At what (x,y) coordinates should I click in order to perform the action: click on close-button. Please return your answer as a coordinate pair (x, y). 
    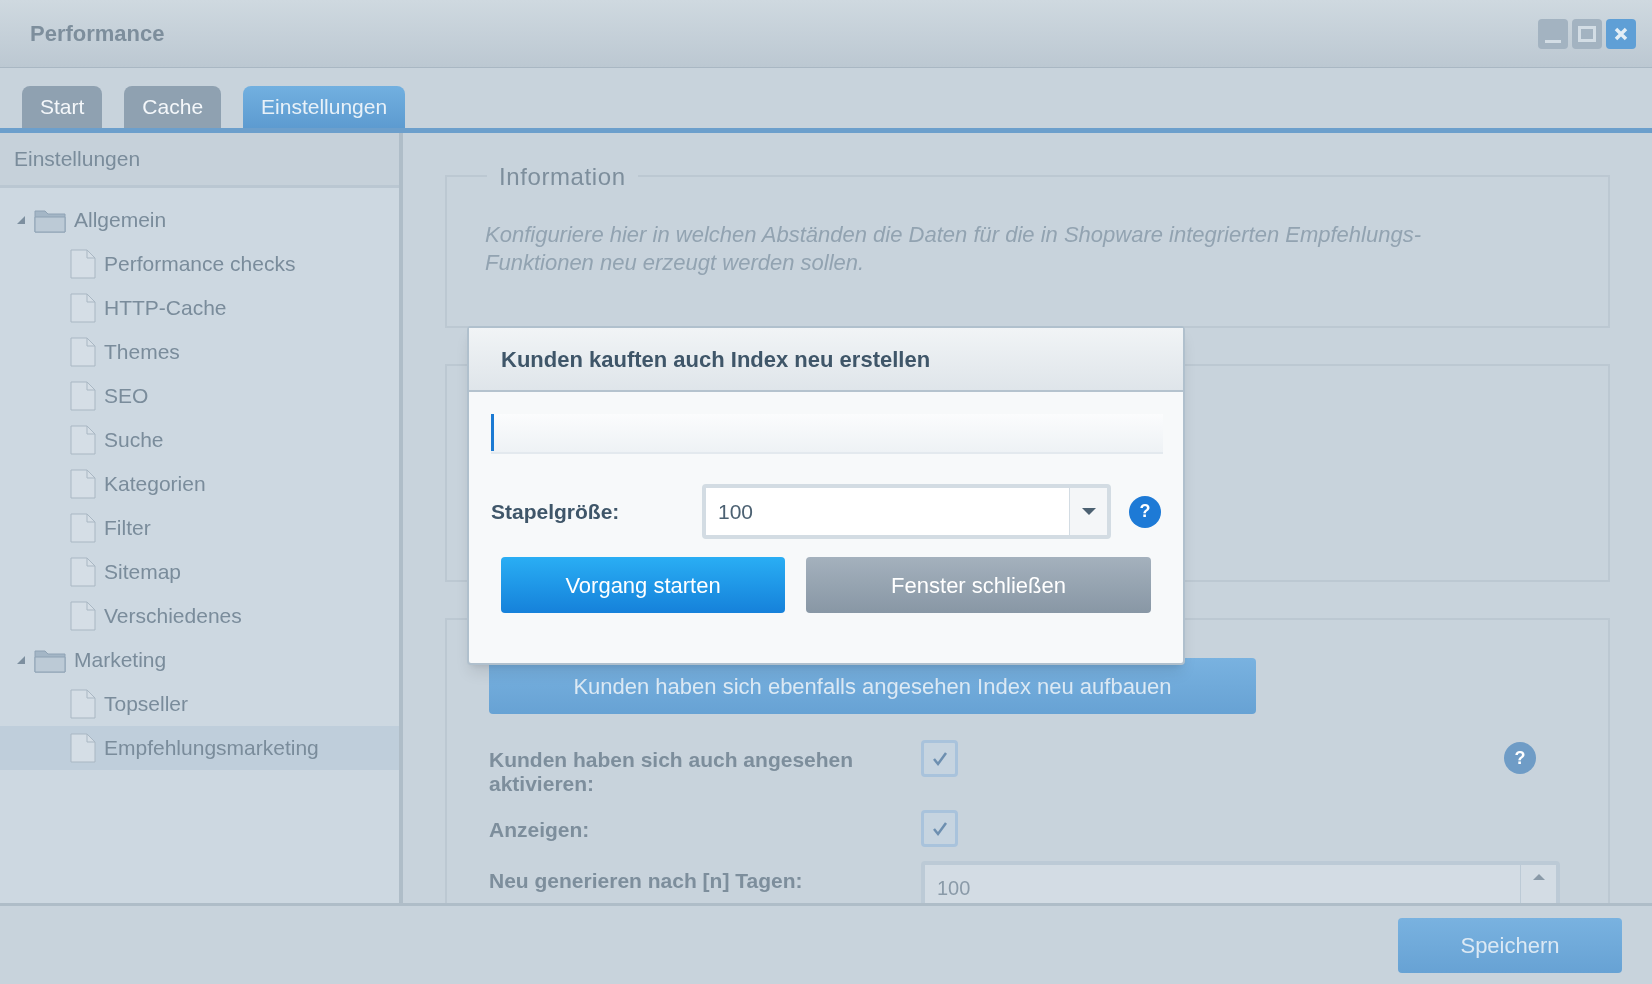
    Looking at the image, I should click on (1621, 33).